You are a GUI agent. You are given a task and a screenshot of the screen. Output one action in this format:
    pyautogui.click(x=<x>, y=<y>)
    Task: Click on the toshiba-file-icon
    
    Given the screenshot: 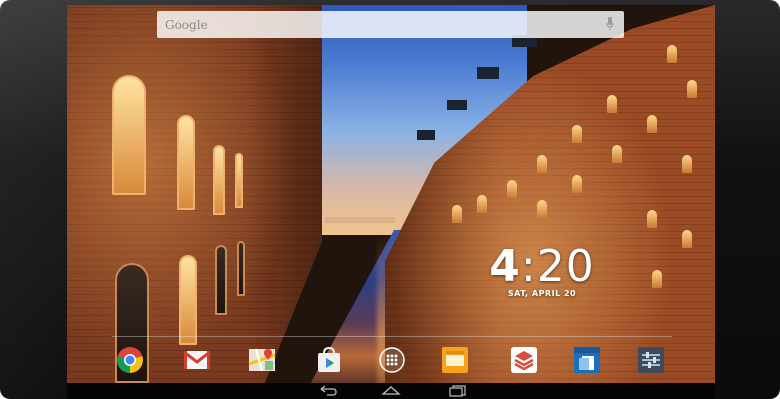 What is the action you would take?
    pyautogui.click(x=587, y=360)
    